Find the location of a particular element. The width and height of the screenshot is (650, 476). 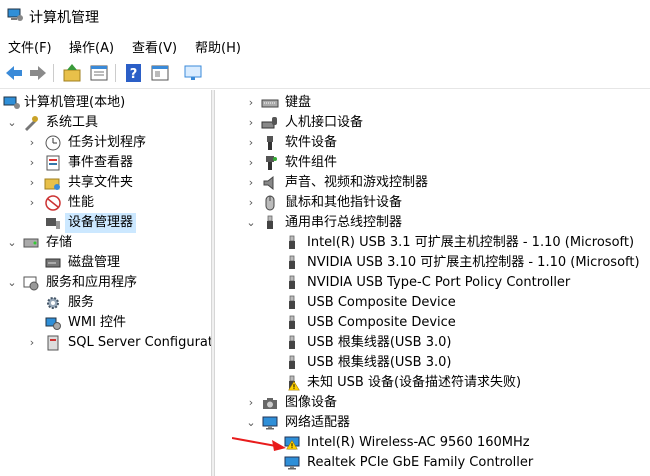

device-label: 鼠标和其他指针设备 is located at coordinates (344, 202).